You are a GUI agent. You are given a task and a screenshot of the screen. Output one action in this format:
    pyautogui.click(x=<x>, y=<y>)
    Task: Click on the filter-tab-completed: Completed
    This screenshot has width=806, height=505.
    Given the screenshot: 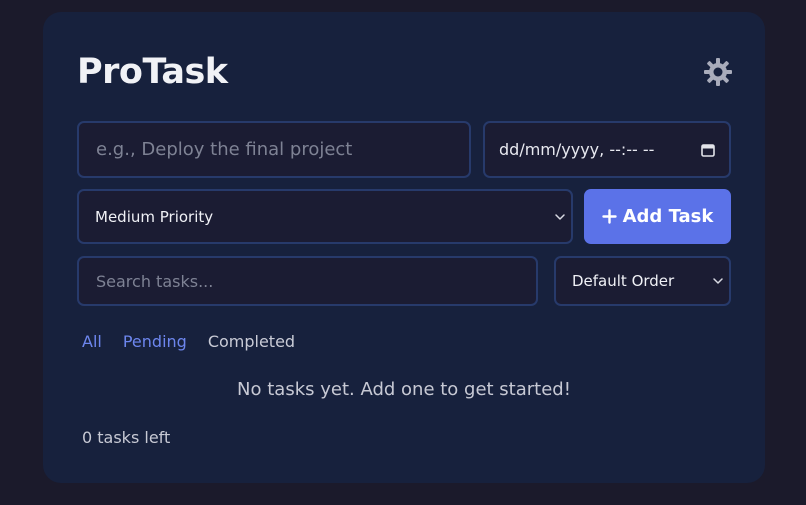 What is the action you would take?
    pyautogui.click(x=251, y=341)
    